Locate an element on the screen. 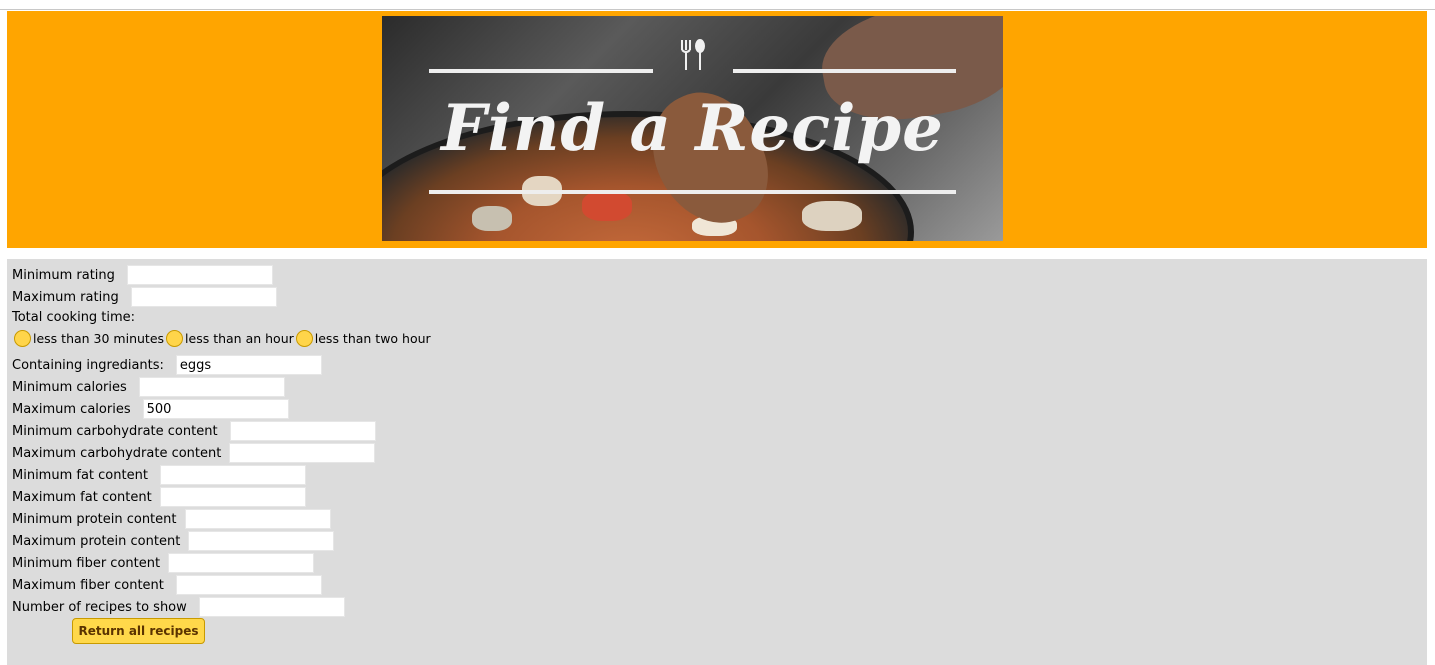 This screenshot has width=1435, height=665. minimum-fat-input is located at coordinates (232, 475).